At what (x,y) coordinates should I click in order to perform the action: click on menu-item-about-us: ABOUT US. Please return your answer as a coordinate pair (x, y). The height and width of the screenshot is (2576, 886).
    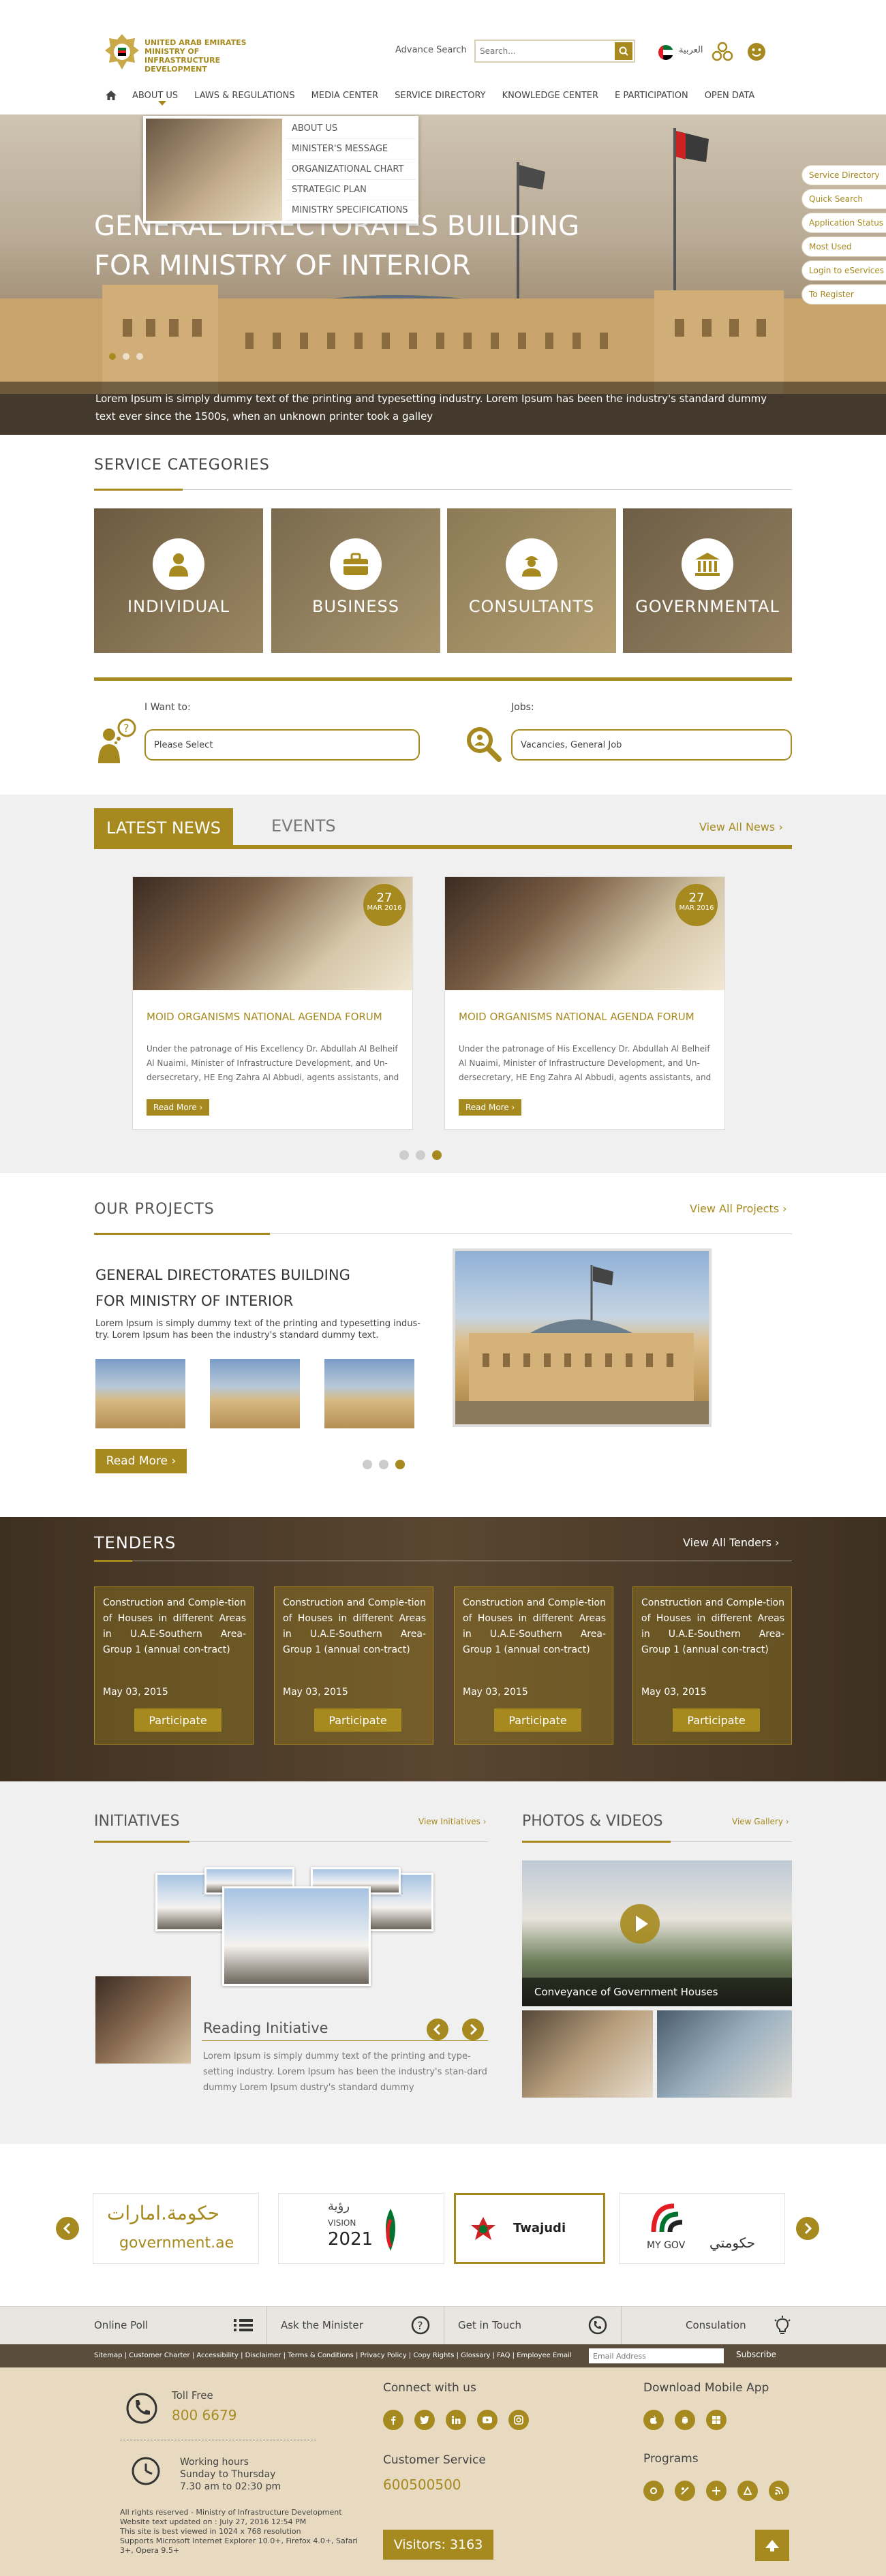
    Looking at the image, I should click on (351, 129).